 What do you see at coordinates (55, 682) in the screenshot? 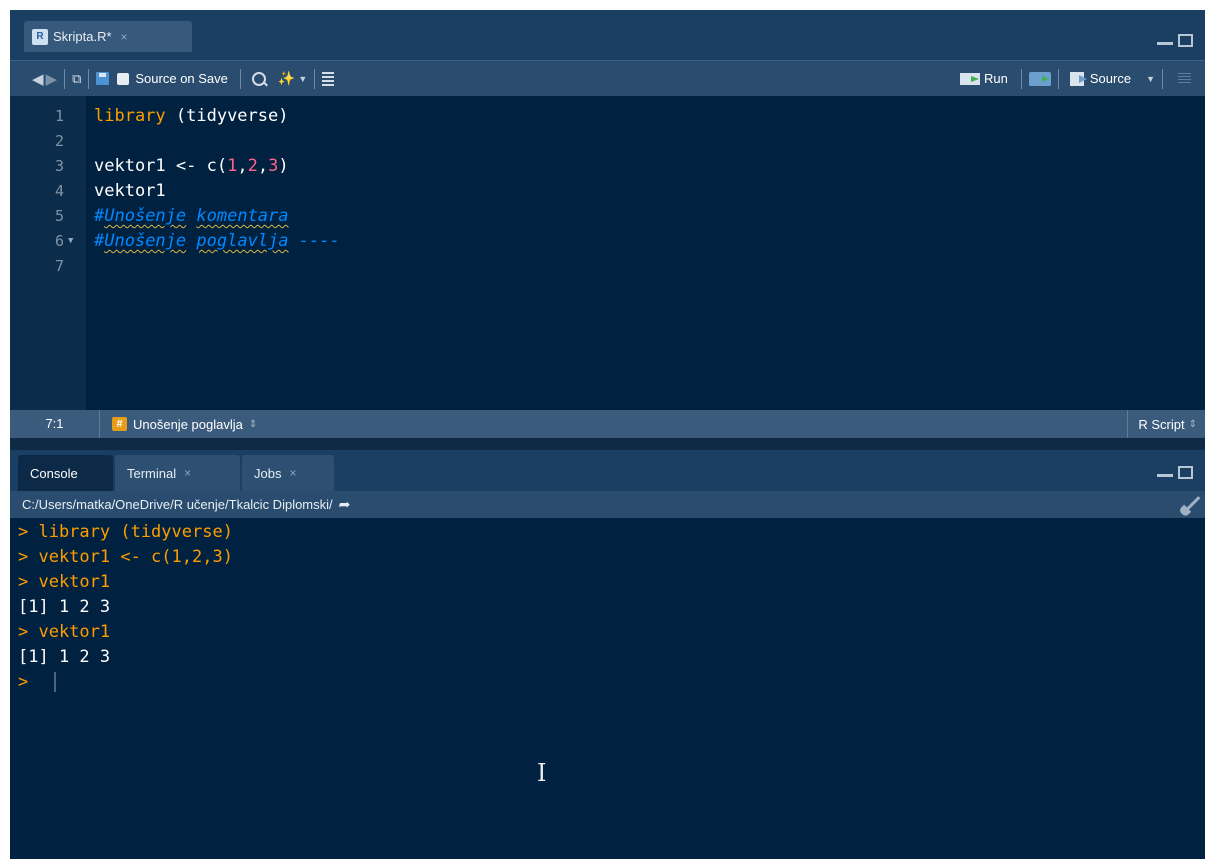
I see `input-caret` at bounding box center [55, 682].